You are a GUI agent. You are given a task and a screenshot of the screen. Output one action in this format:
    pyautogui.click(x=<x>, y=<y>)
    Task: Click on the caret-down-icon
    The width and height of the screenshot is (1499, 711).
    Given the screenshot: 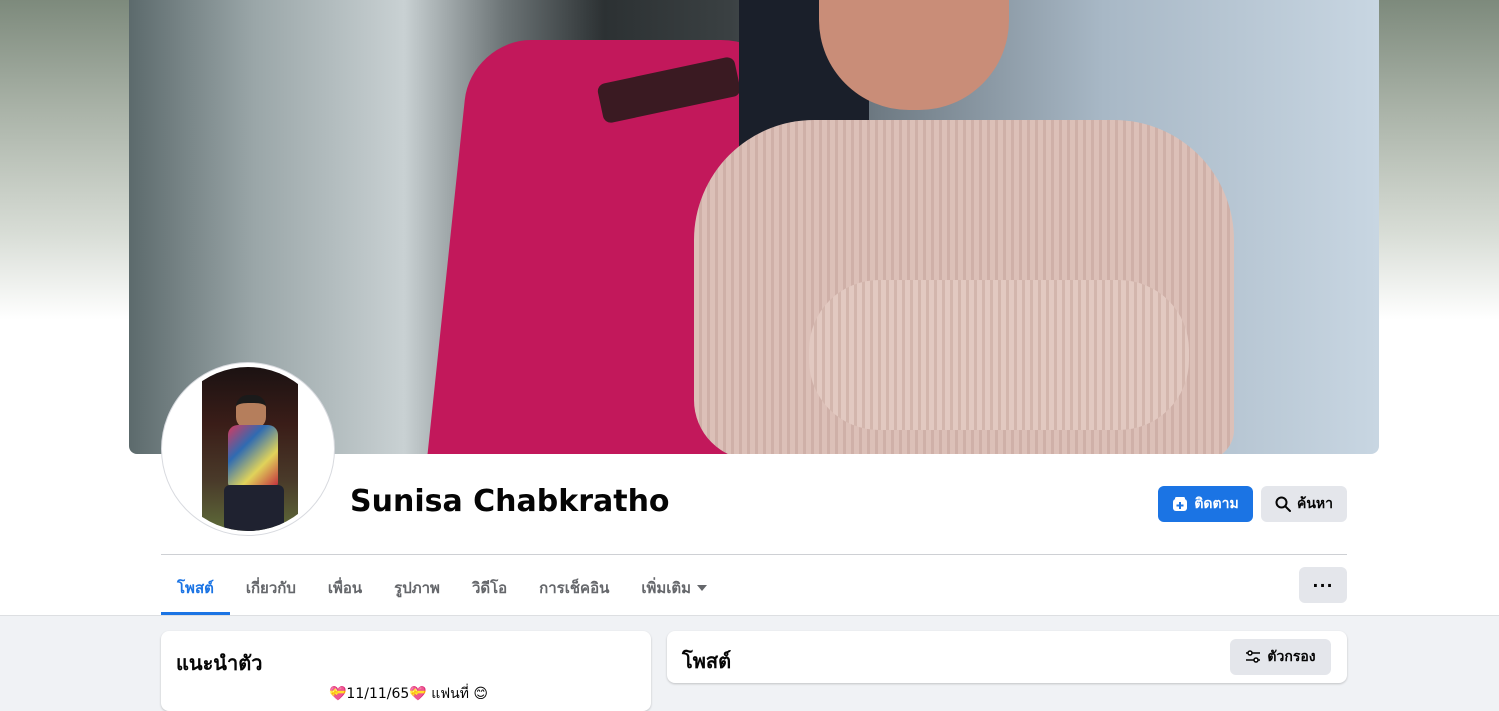 What is the action you would take?
    pyautogui.click(x=702, y=588)
    